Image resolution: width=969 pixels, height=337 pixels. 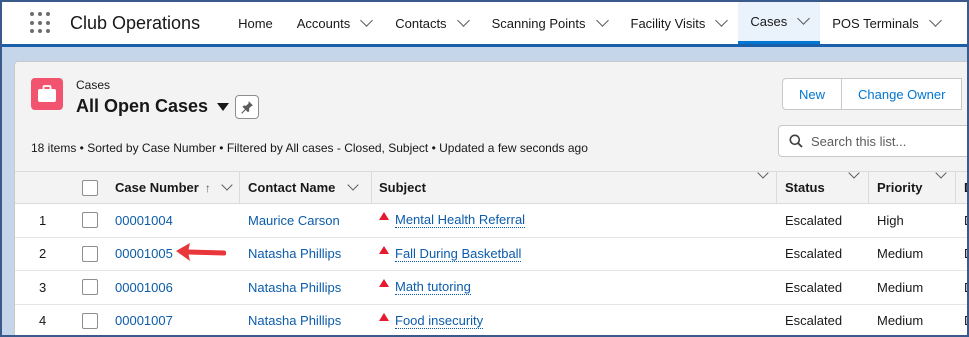 What do you see at coordinates (142, 106) in the screenshot?
I see `list-view-name: All Open Cases` at bounding box center [142, 106].